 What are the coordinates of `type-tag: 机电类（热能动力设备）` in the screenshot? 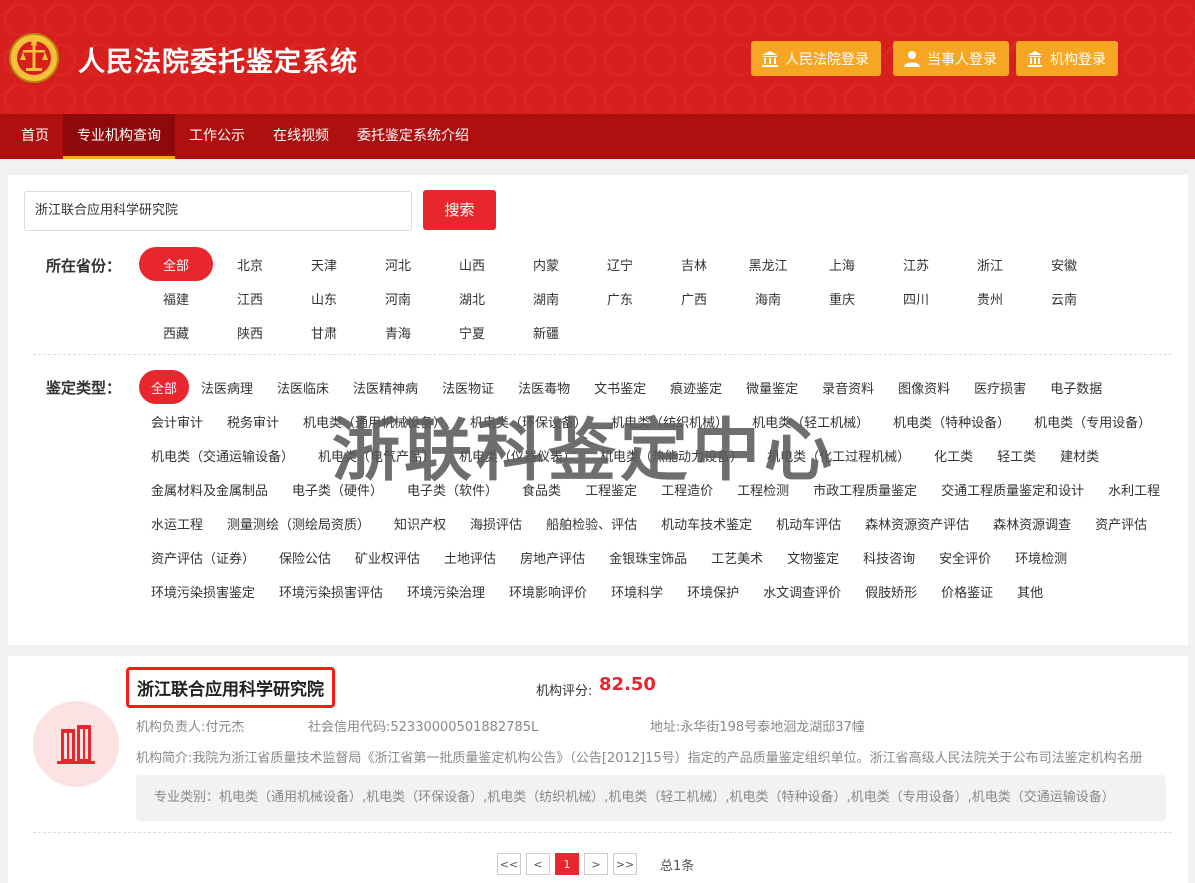 It's located at (671, 455).